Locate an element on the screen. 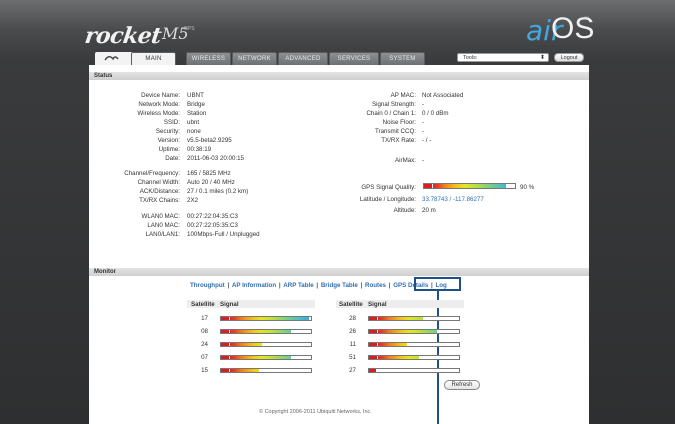  tab-wireless: WIRELESS is located at coordinates (208, 58).